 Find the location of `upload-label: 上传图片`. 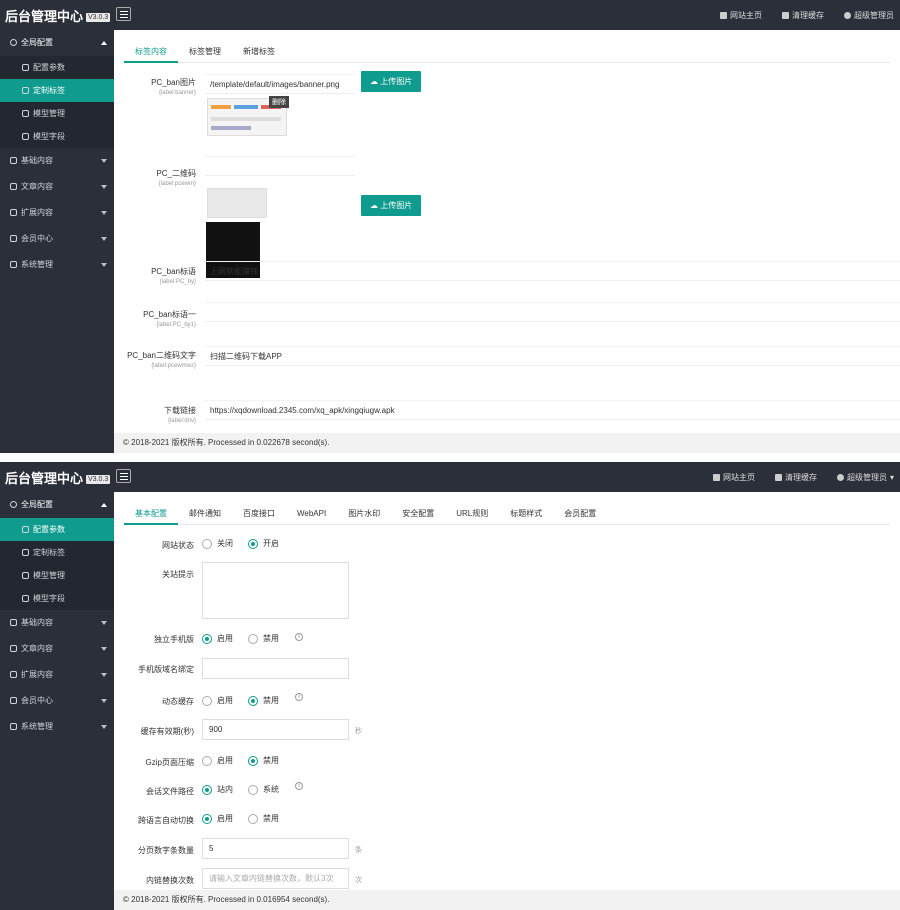

upload-label: 上传图片 is located at coordinates (396, 205).